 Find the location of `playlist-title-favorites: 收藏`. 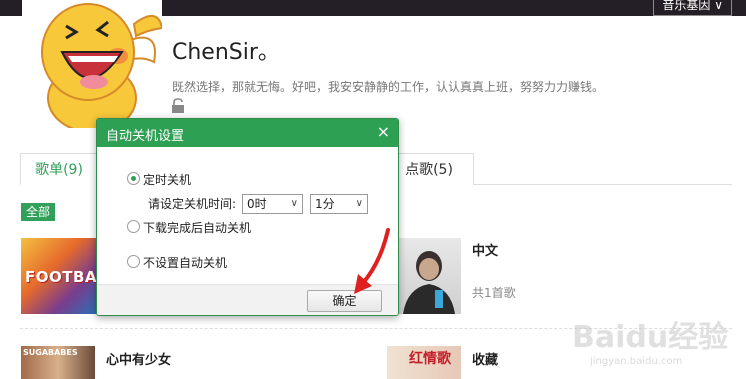

playlist-title-favorites: 收藏 is located at coordinates (485, 358).